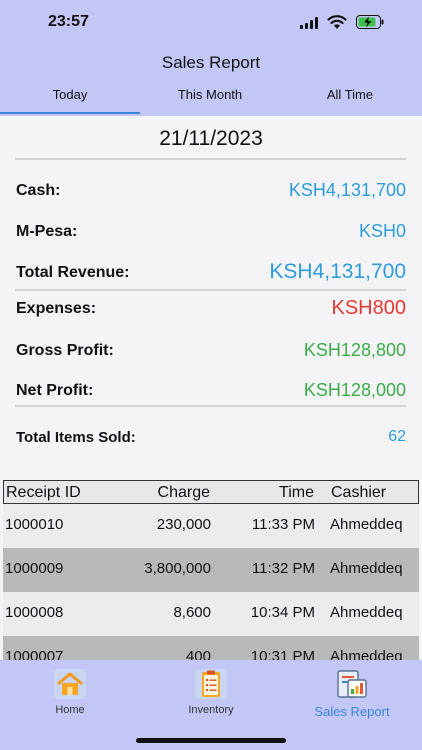 The width and height of the screenshot is (422, 750). I want to click on tab-inventory: Inventory, so click(211, 692).